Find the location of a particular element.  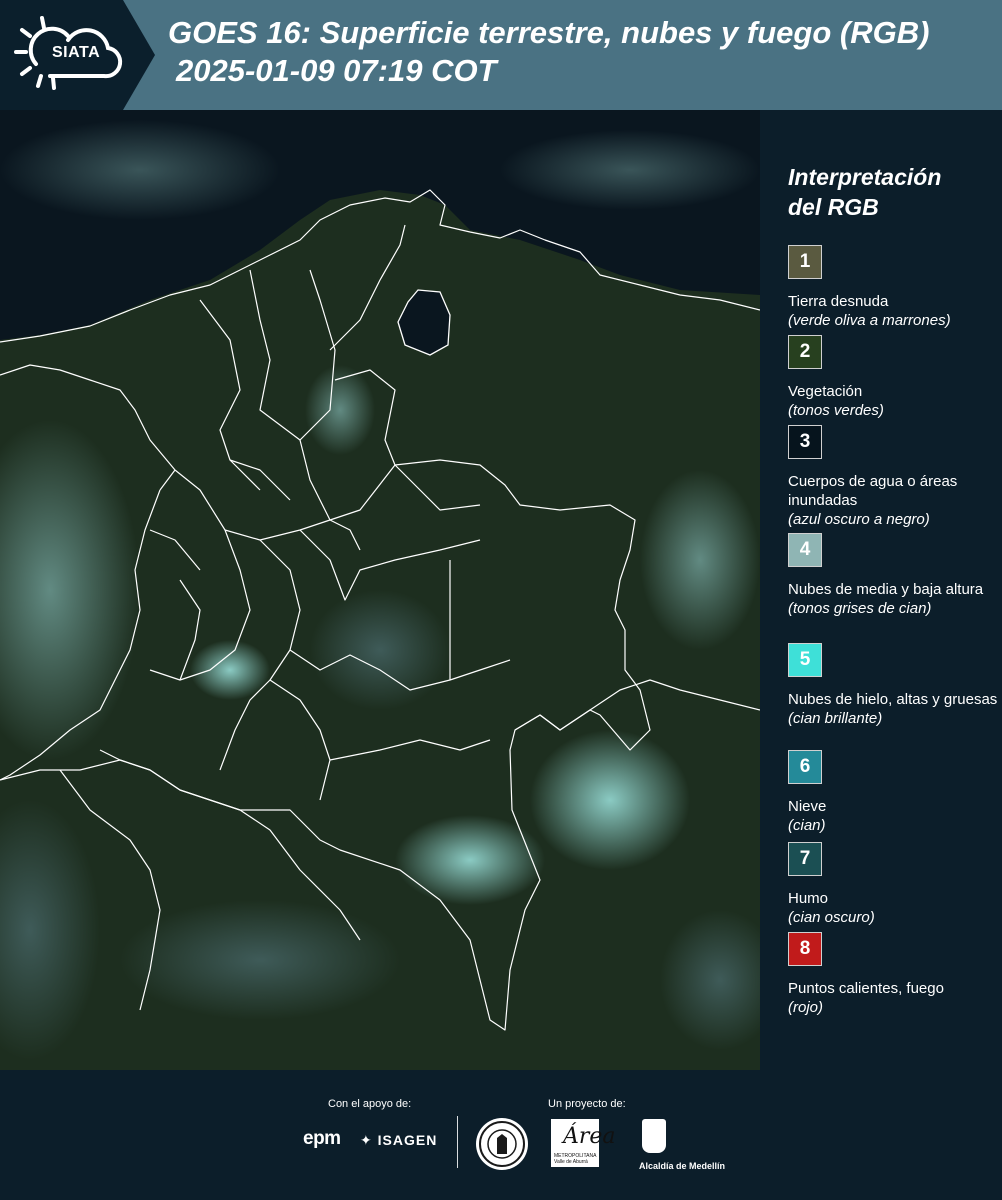

legend-swatch: 1 is located at coordinates (805, 262).